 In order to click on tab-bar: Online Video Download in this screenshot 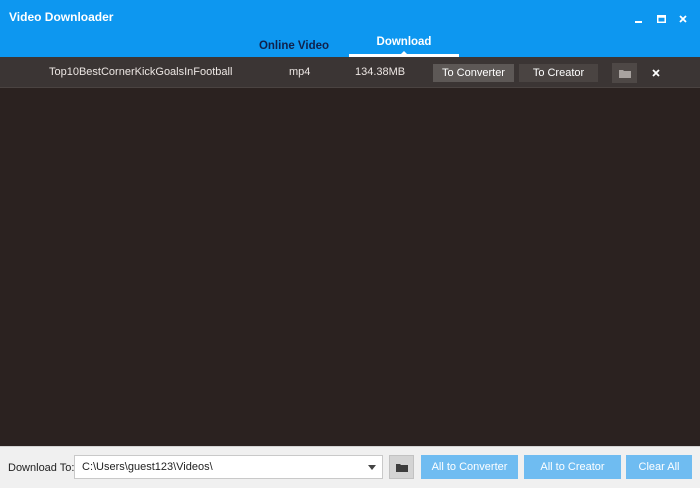, I will do `click(350, 45)`.